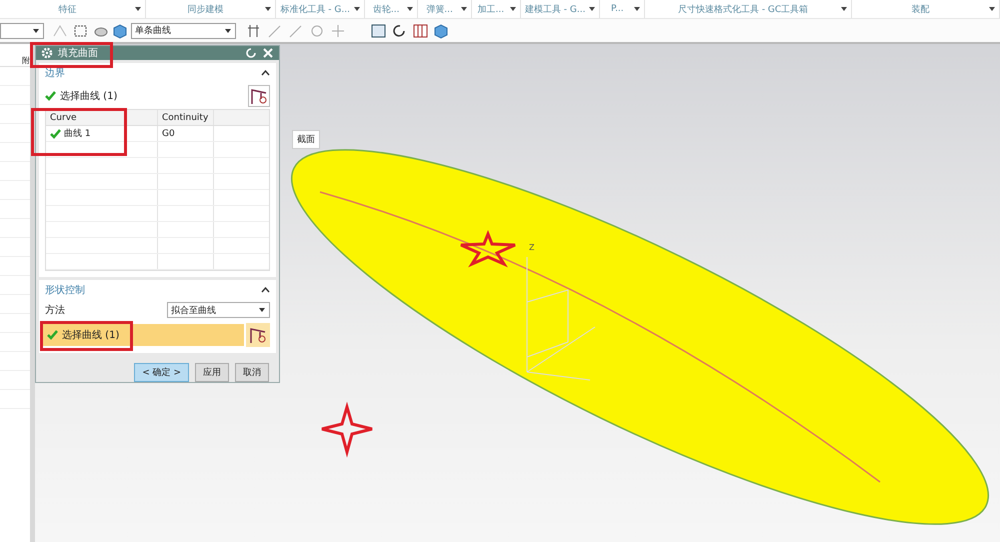  I want to click on ribbon-group-label: 尺寸快速格式化工具 - GC工具箱, so click(743, 10).